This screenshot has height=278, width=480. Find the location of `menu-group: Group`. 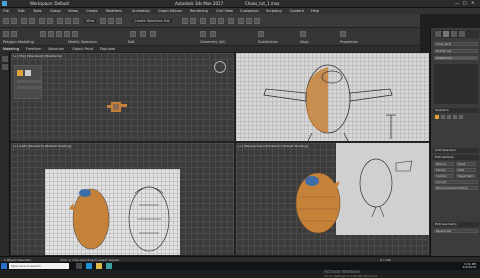

menu-group: Group is located at coordinates (55, 11).